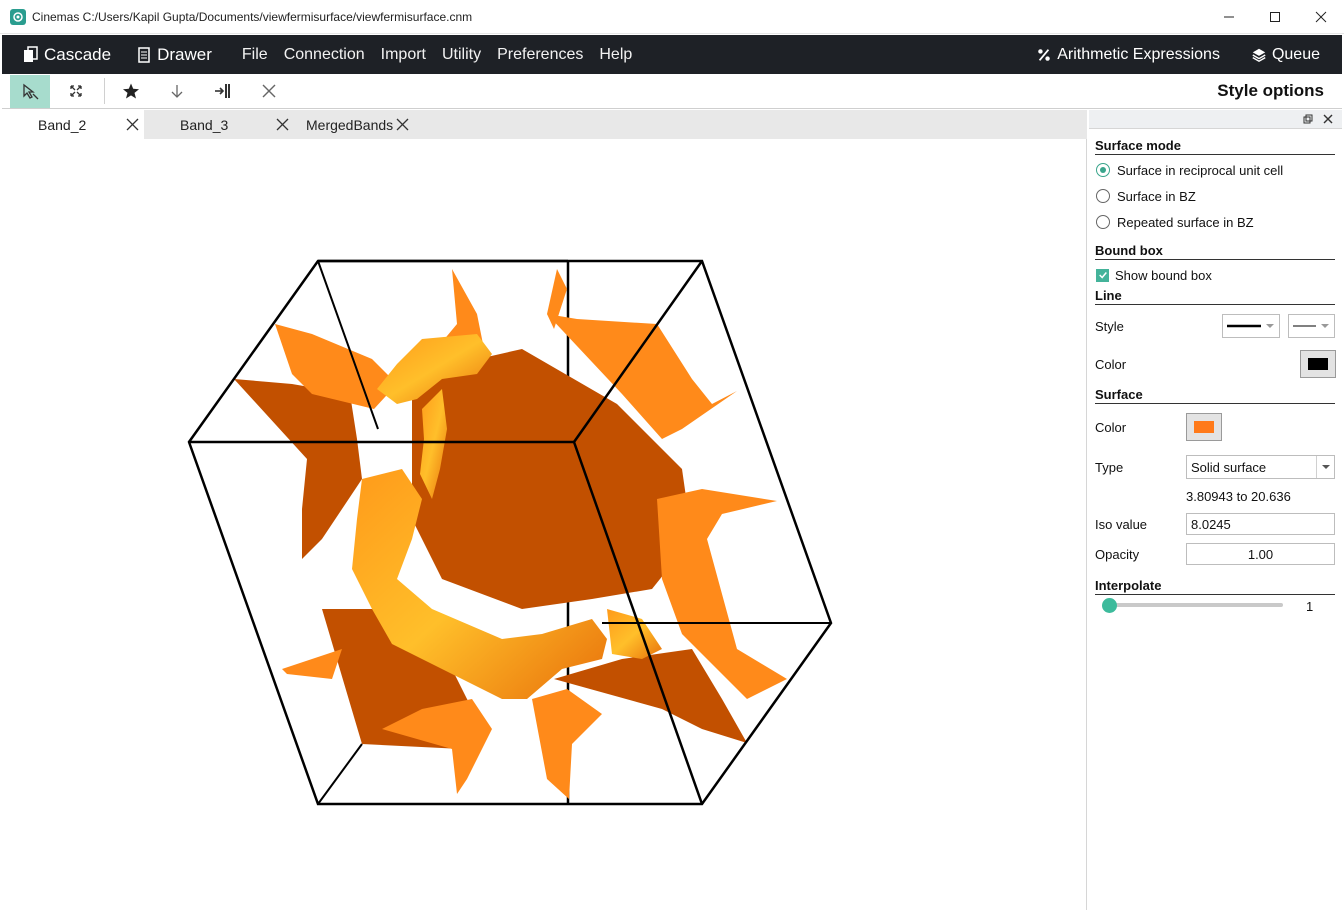 The width and height of the screenshot is (1344, 913). Describe the element at coordinates (1238, 496) in the screenshot. I see `iso-range-text: 3.80943 to 20.636` at that location.